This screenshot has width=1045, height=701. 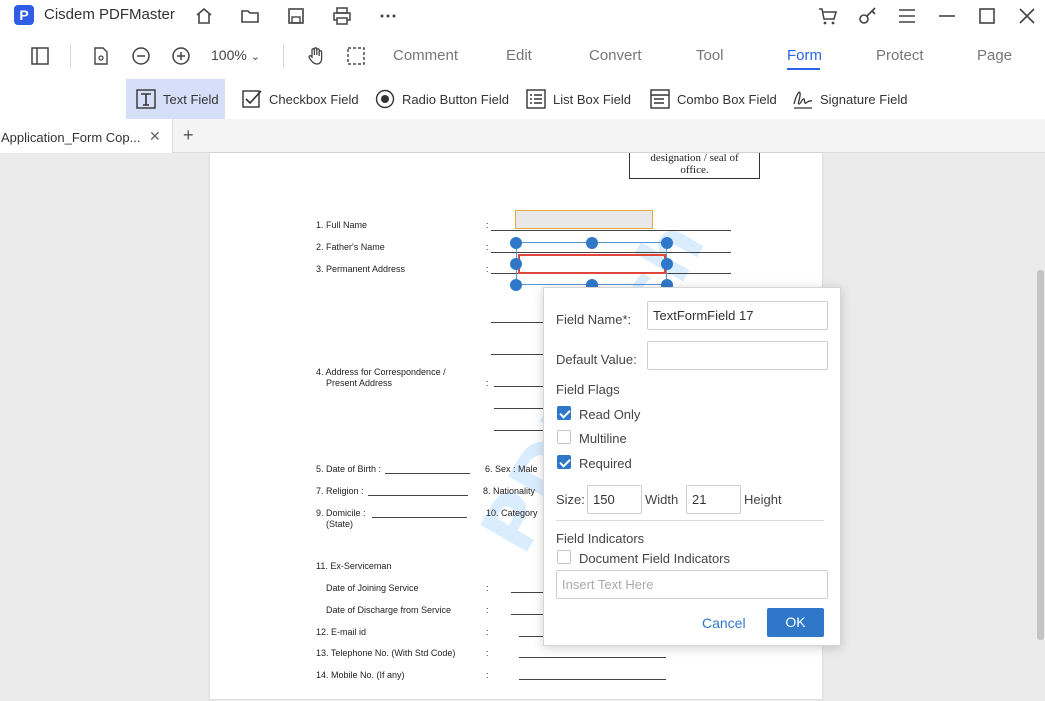 What do you see at coordinates (692, 584) in the screenshot?
I see `indicator-text-input: Insert Text Here` at bounding box center [692, 584].